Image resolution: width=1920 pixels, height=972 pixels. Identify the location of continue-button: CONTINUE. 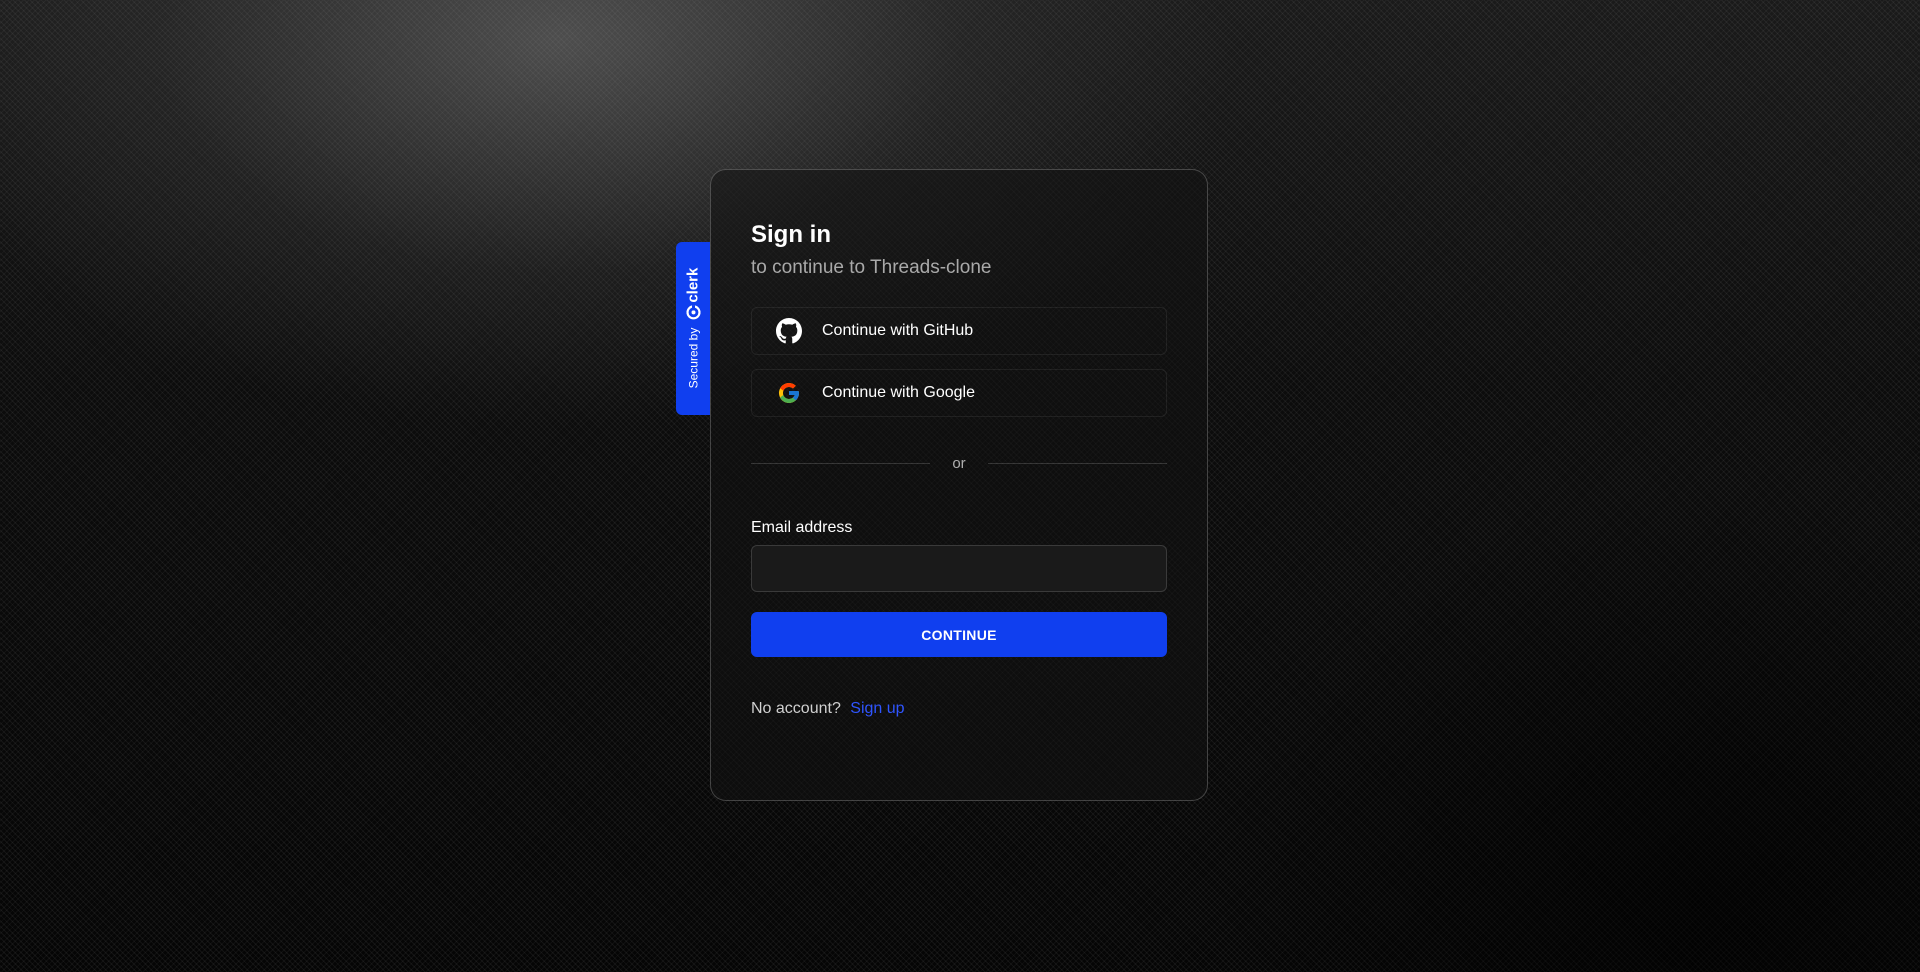
(959, 634).